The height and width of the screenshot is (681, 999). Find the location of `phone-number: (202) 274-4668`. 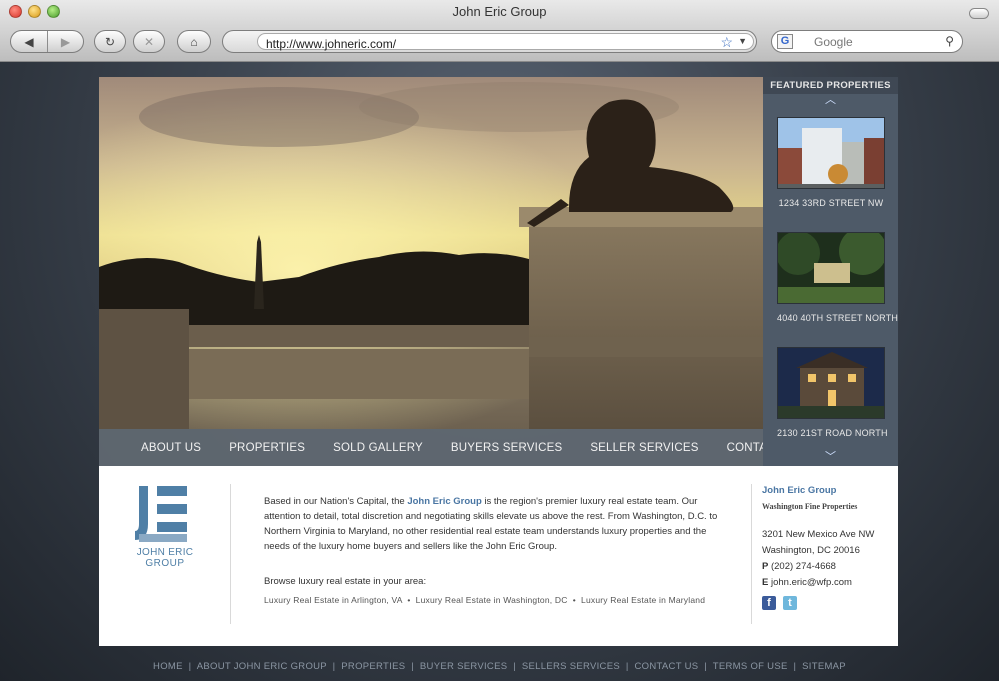

phone-number: (202) 274-4668 is located at coordinates (803, 566).